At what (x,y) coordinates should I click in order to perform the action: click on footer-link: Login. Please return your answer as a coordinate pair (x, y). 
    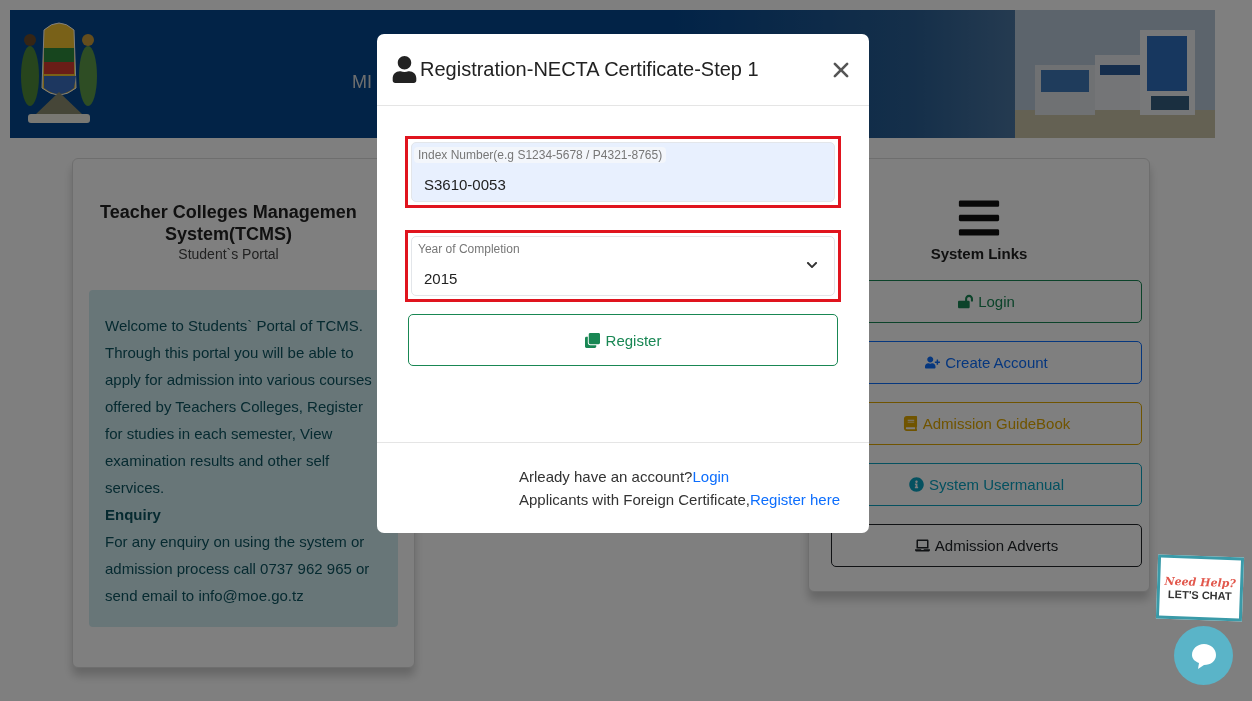
    Looking at the image, I should click on (711, 476).